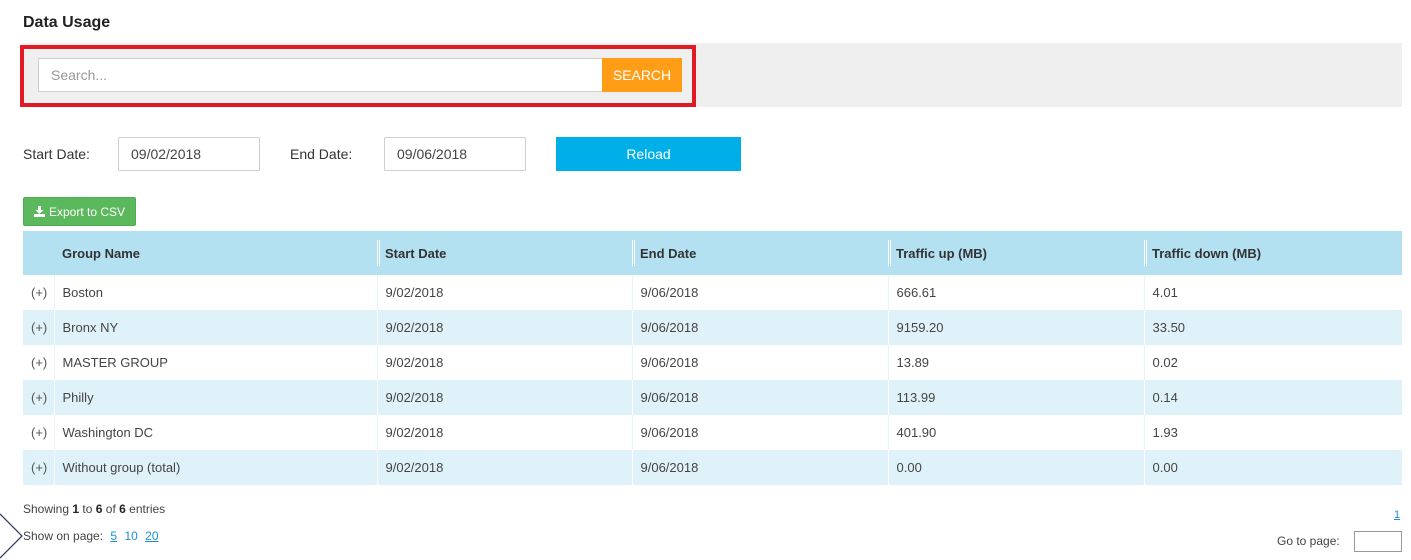  What do you see at coordinates (1015, 397) in the screenshot?
I see `cell-traffic-up: 113.99` at bounding box center [1015, 397].